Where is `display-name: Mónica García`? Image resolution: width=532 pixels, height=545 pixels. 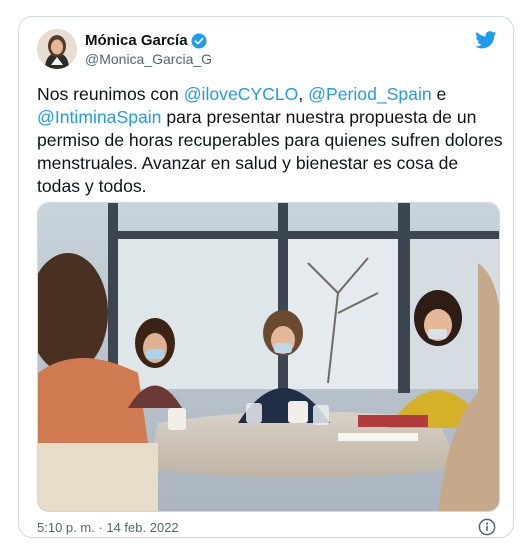 display-name: Mónica García is located at coordinates (136, 40).